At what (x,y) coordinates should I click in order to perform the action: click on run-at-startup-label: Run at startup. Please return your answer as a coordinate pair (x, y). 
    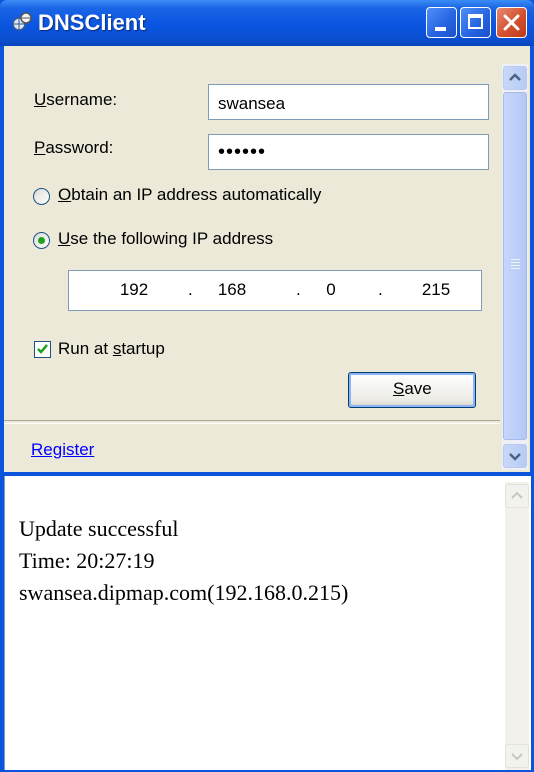
    Looking at the image, I should click on (111, 349).